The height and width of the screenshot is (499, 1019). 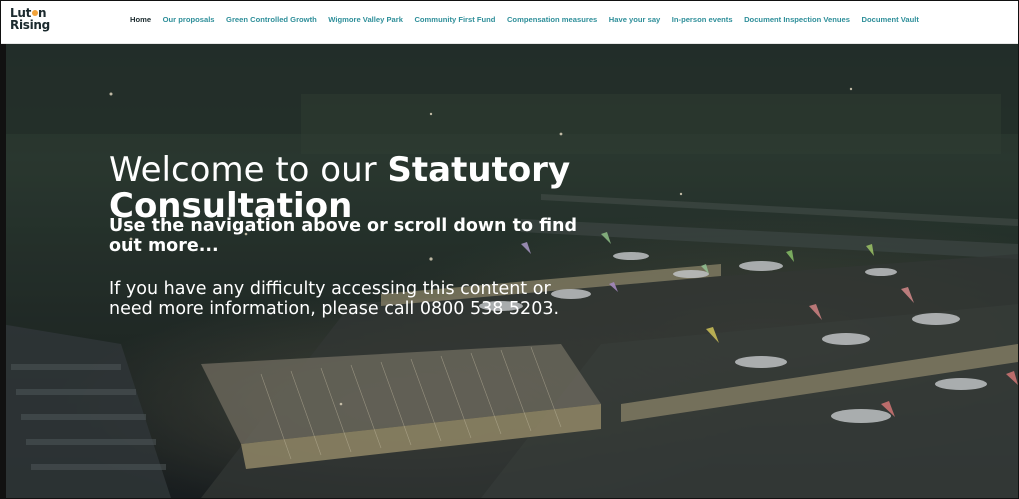 I want to click on nav-community-first-fund: Community First Fund, so click(x=454, y=19).